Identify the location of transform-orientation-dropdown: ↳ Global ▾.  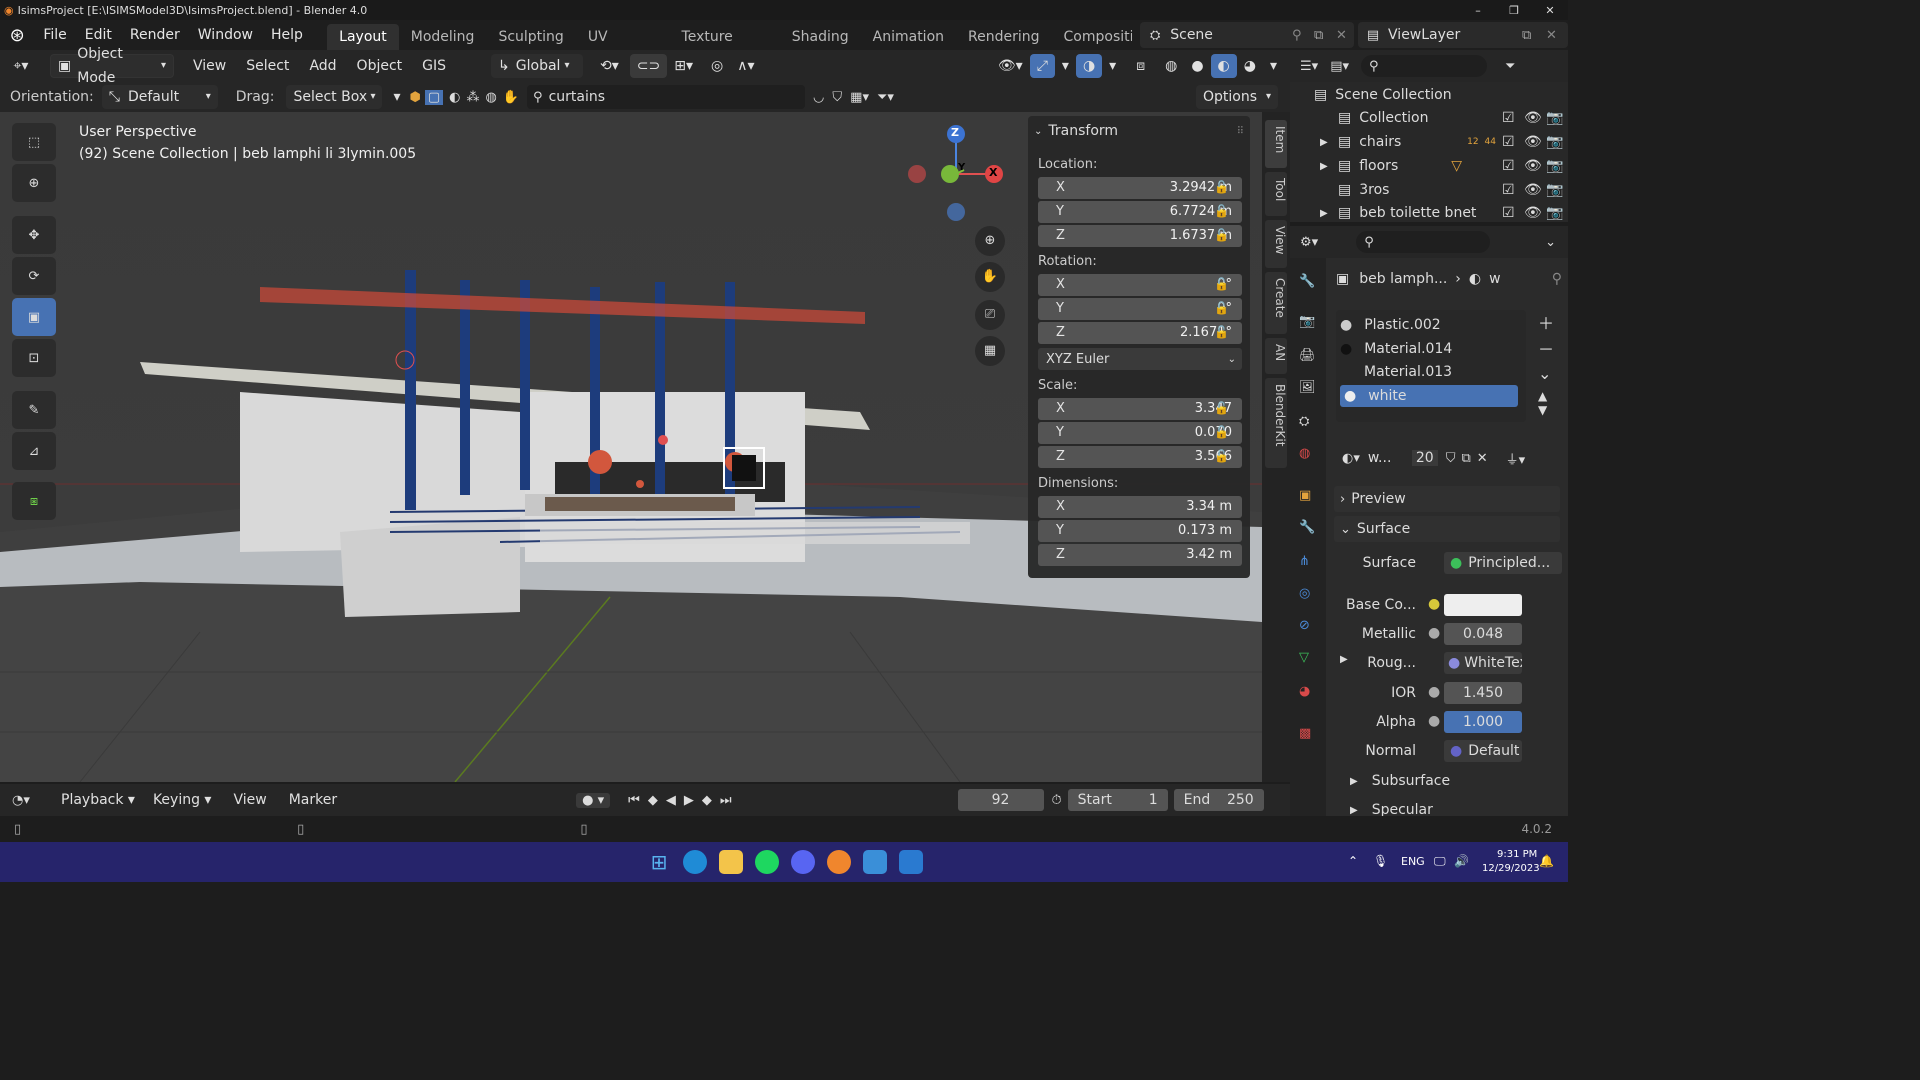
(537, 66).